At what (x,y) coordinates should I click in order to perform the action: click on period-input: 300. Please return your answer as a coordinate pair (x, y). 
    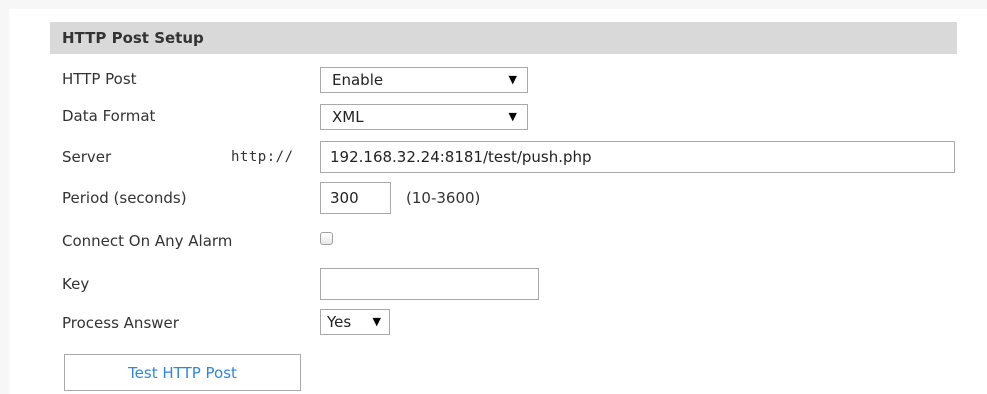
    Looking at the image, I should click on (355, 198).